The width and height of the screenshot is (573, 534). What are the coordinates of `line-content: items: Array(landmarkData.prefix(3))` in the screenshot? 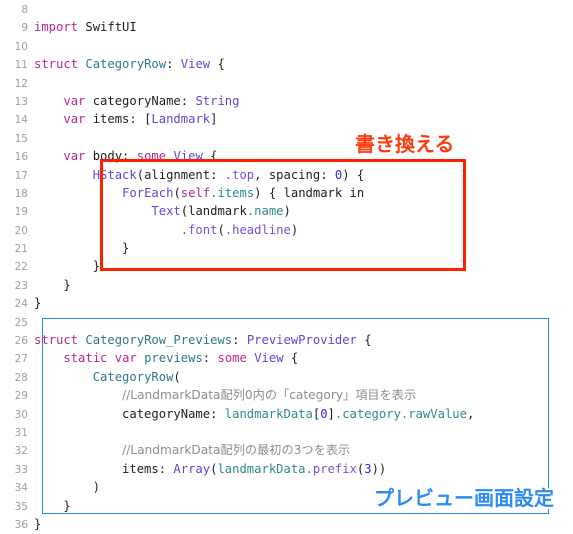 It's located at (210, 469).